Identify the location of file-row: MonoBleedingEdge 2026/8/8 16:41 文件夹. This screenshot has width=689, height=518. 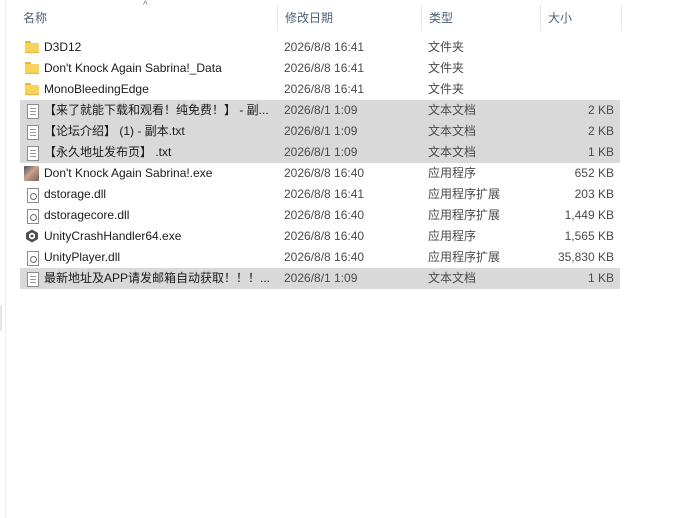
(320, 89).